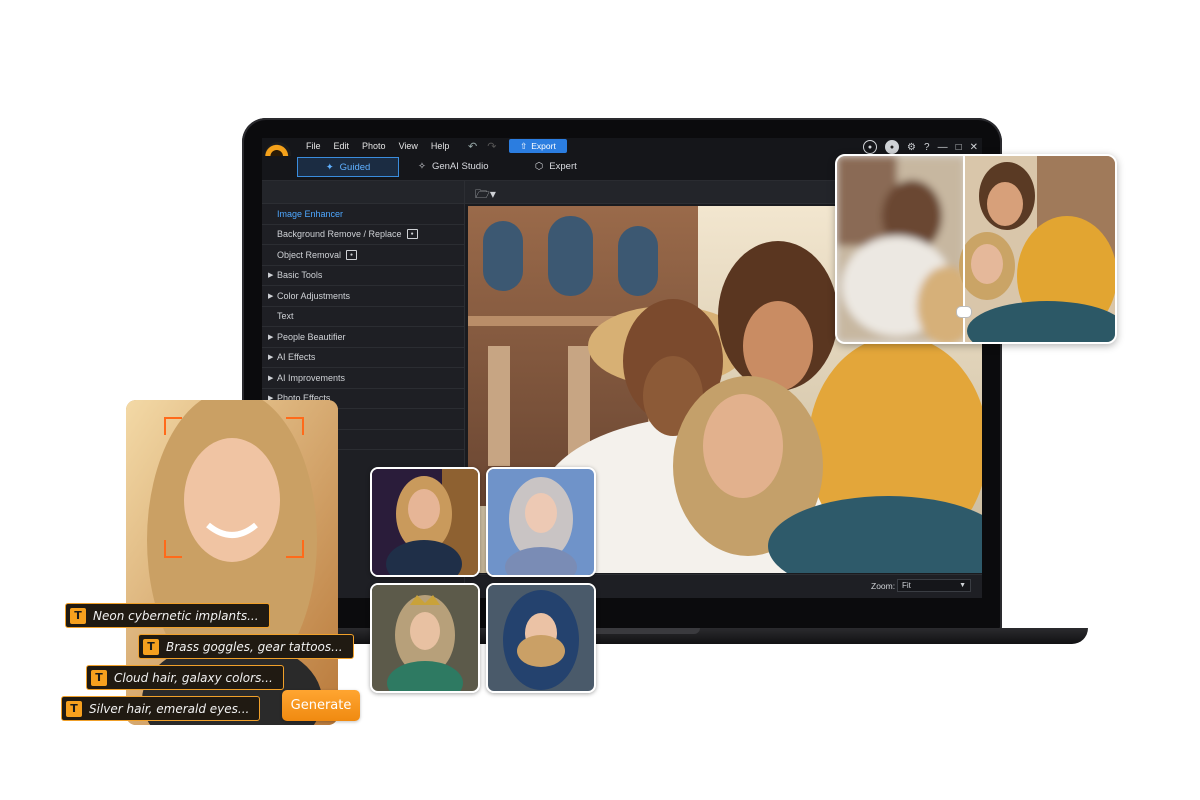  I want to click on style-thumbnail-emerald, so click(425, 638).